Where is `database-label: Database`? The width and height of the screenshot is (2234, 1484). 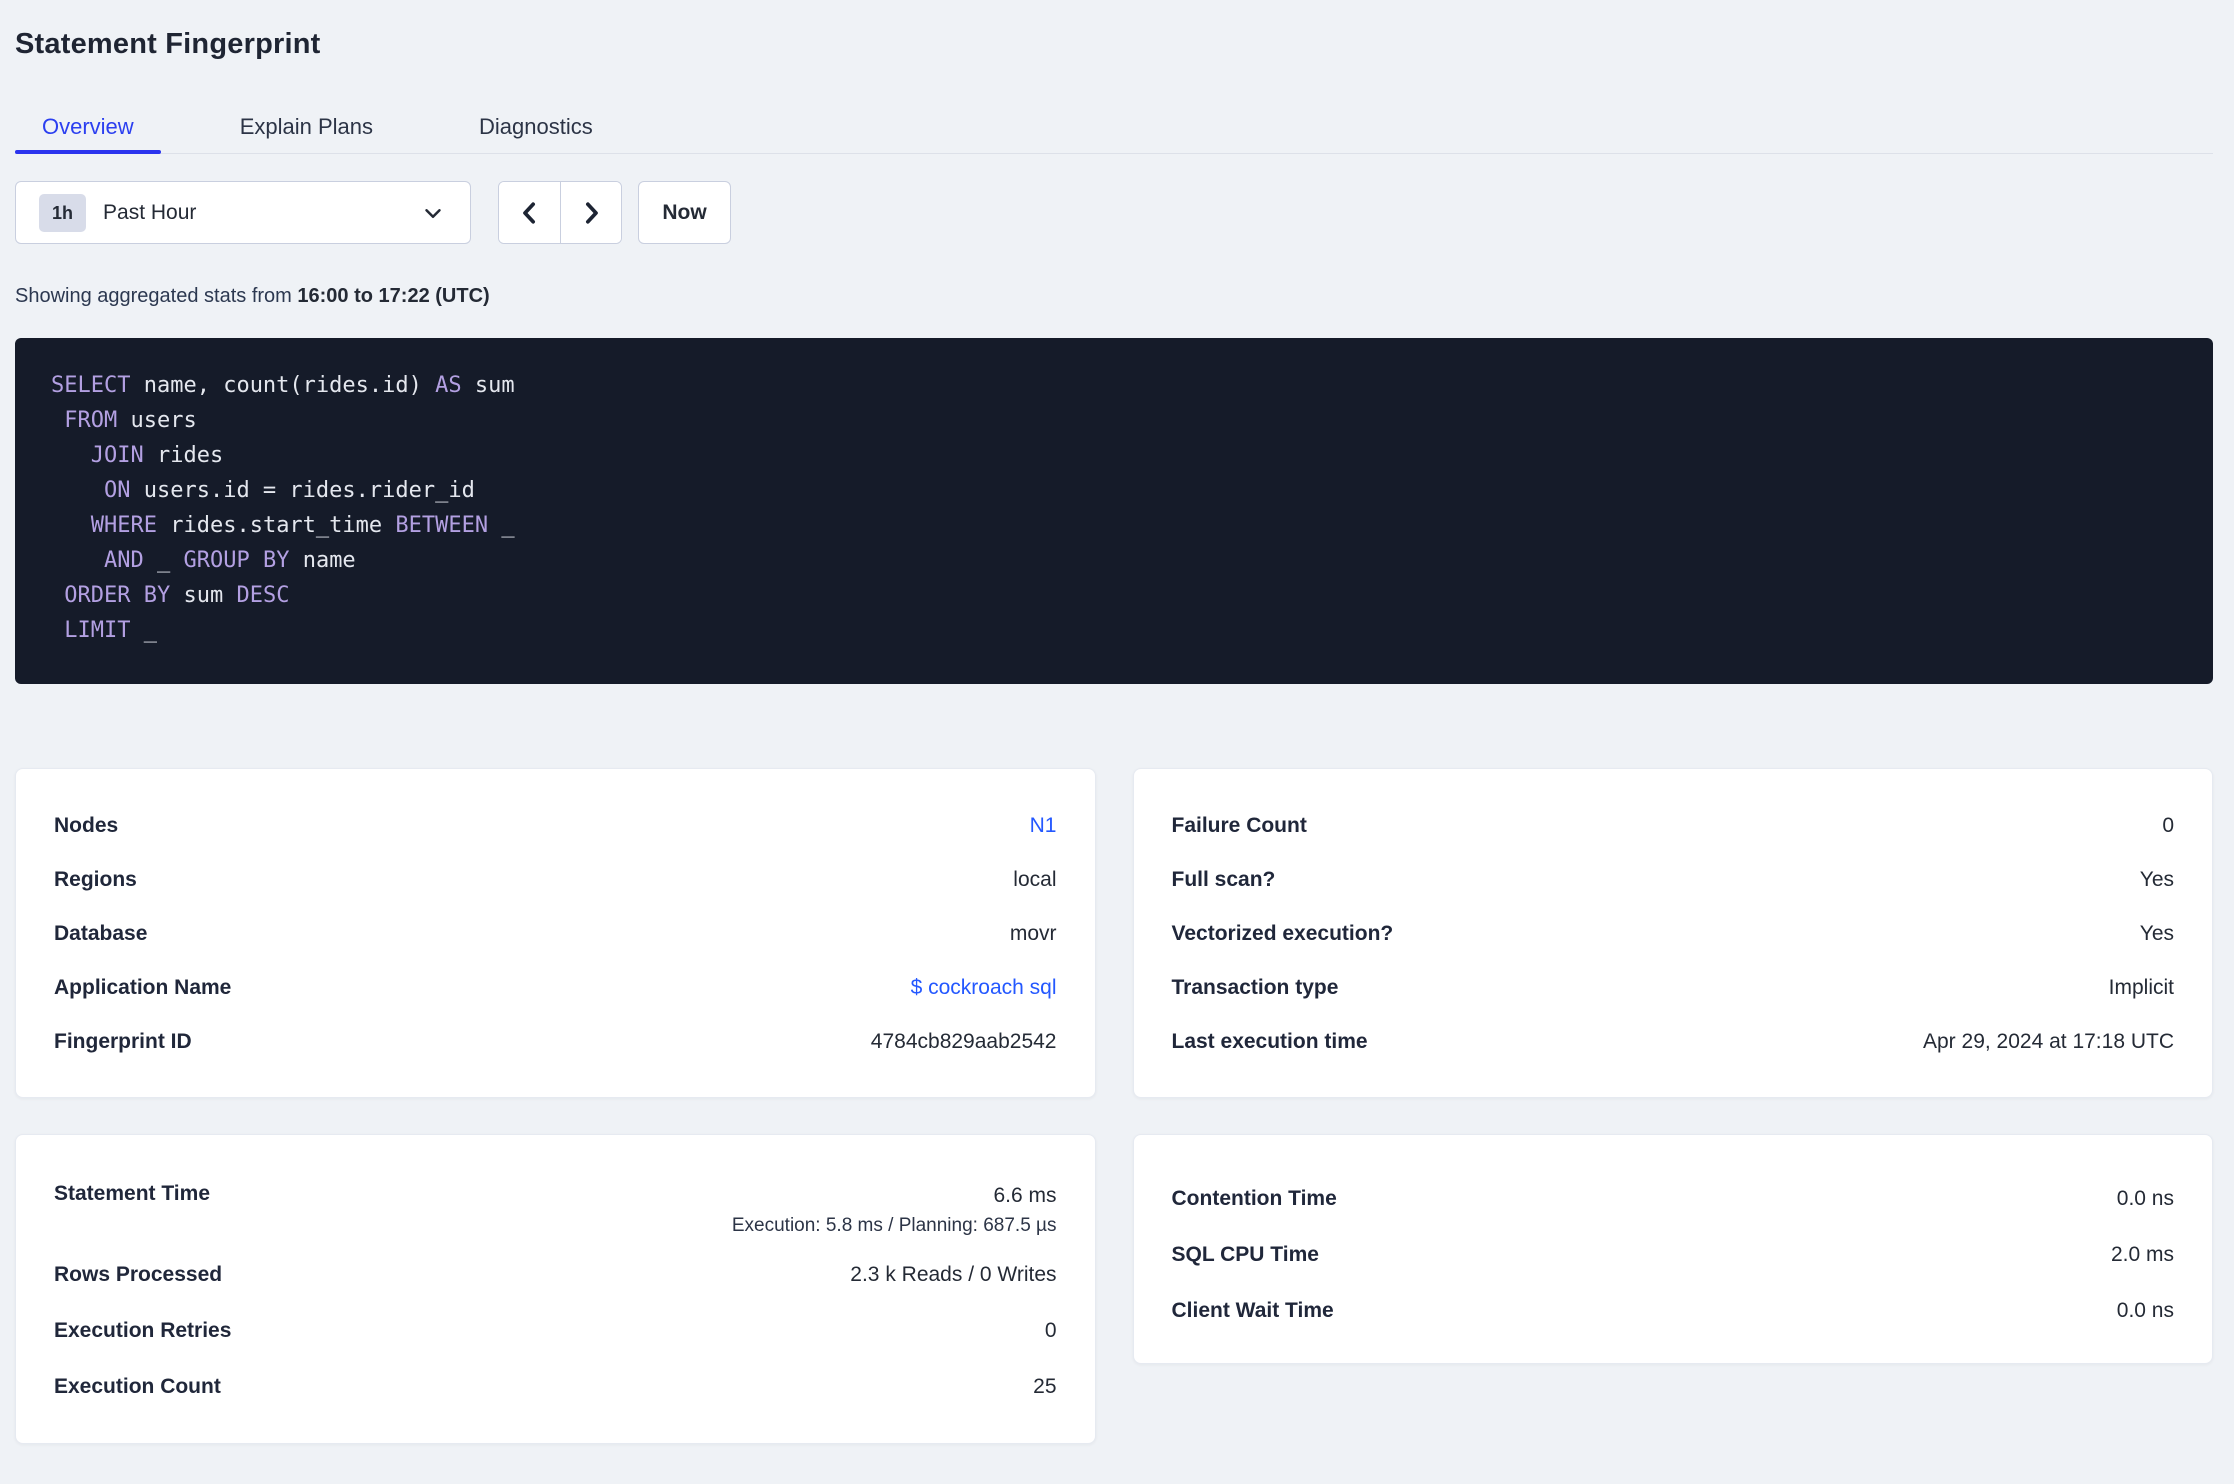 database-label: Database is located at coordinates (101, 933).